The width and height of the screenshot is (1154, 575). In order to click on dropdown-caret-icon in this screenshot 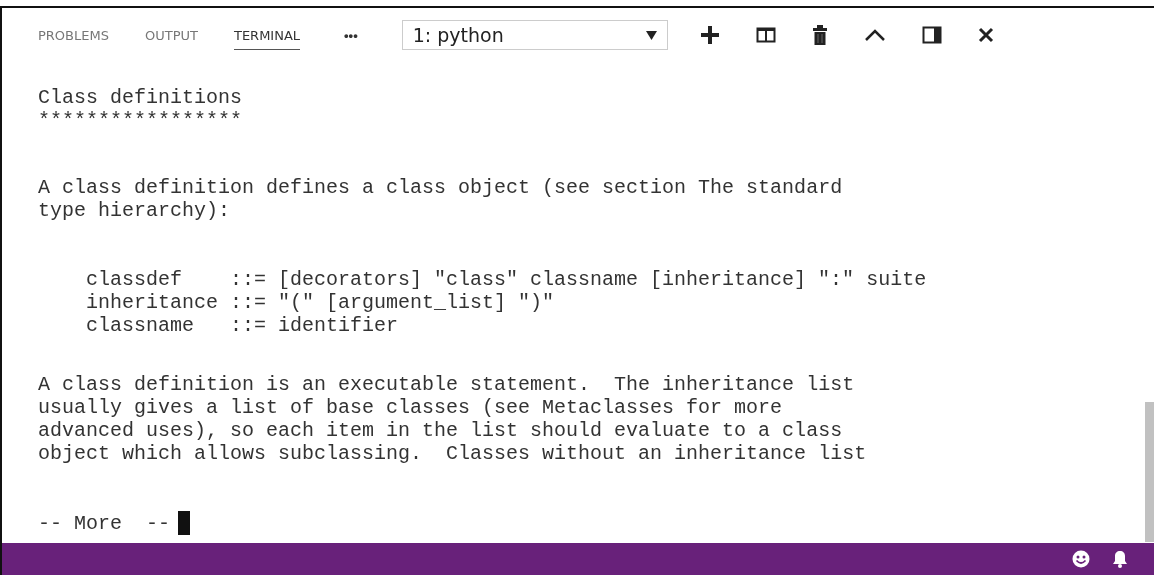, I will do `click(651, 35)`.